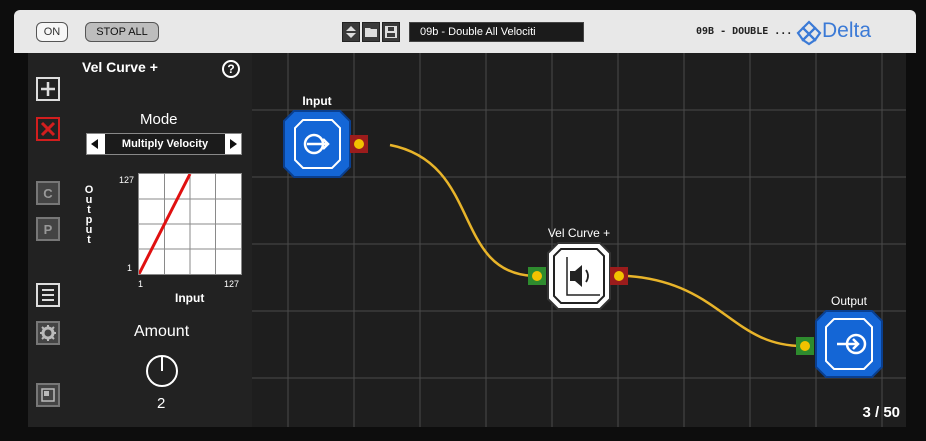 The width and height of the screenshot is (926, 441). What do you see at coordinates (89, 215) in the screenshot?
I see `y-axis-label: O u t p u t` at bounding box center [89, 215].